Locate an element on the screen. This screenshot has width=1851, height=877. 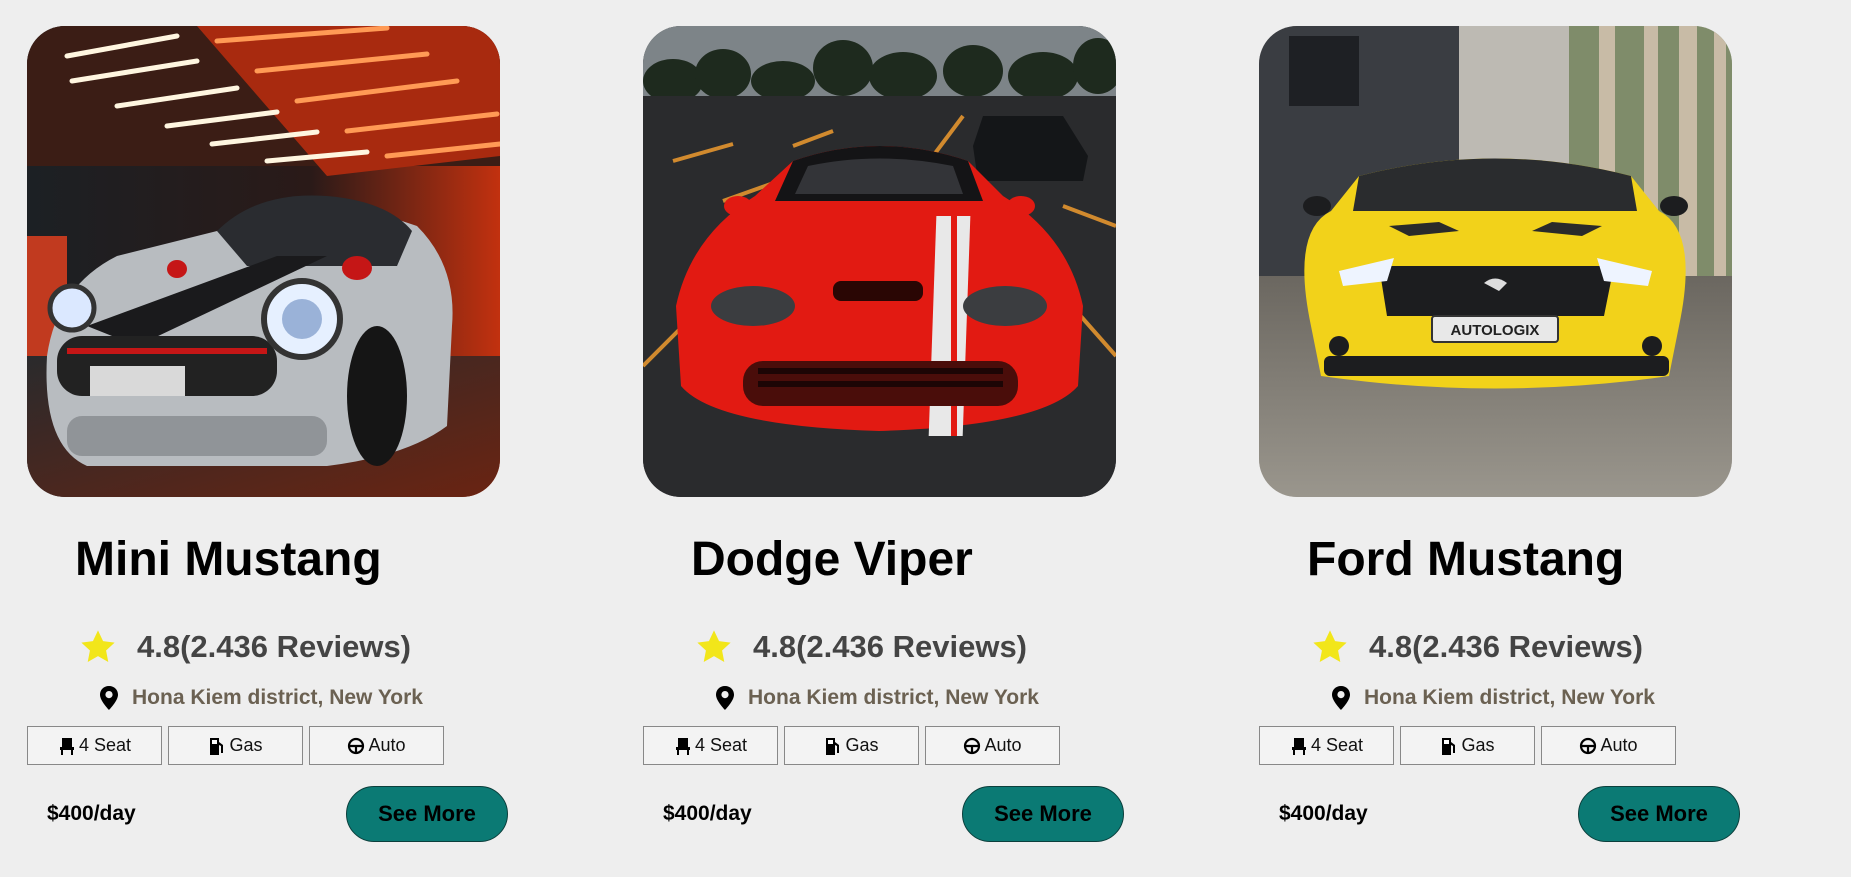
car-name: Dodge Viper is located at coordinates (832, 559).